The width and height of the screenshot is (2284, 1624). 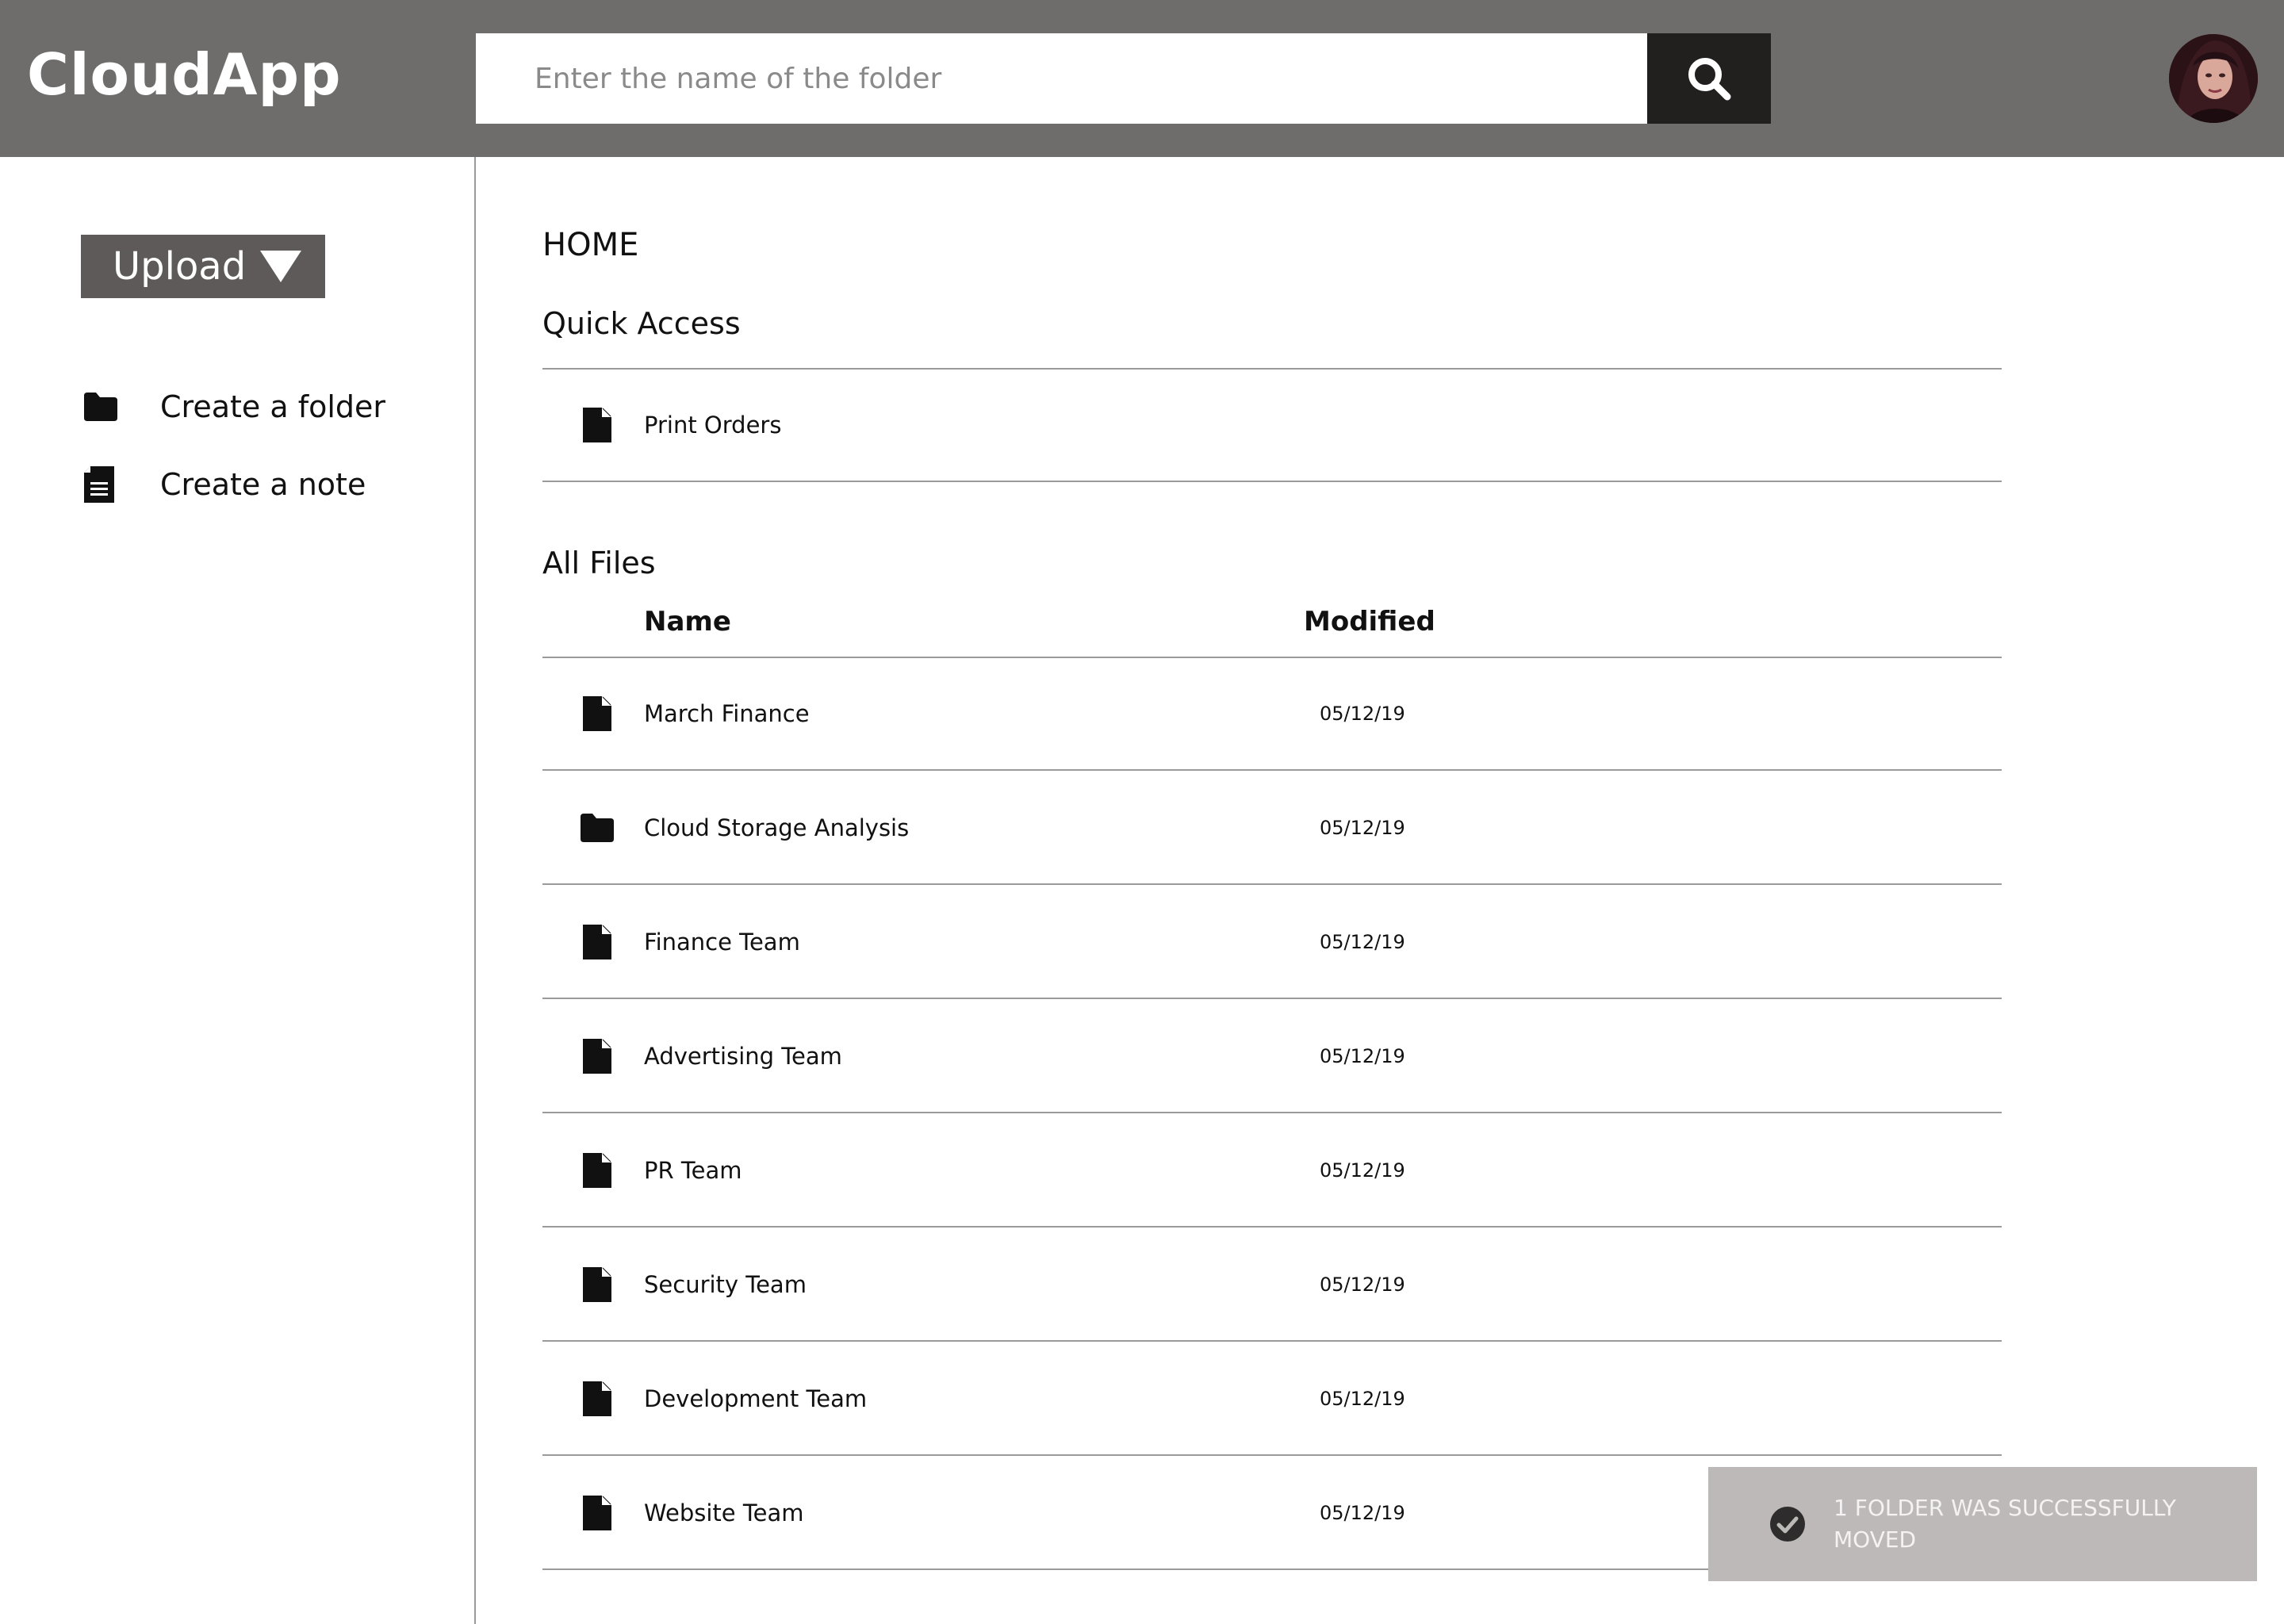 What do you see at coordinates (590, 245) in the screenshot?
I see `breadcrumb: HOME` at bounding box center [590, 245].